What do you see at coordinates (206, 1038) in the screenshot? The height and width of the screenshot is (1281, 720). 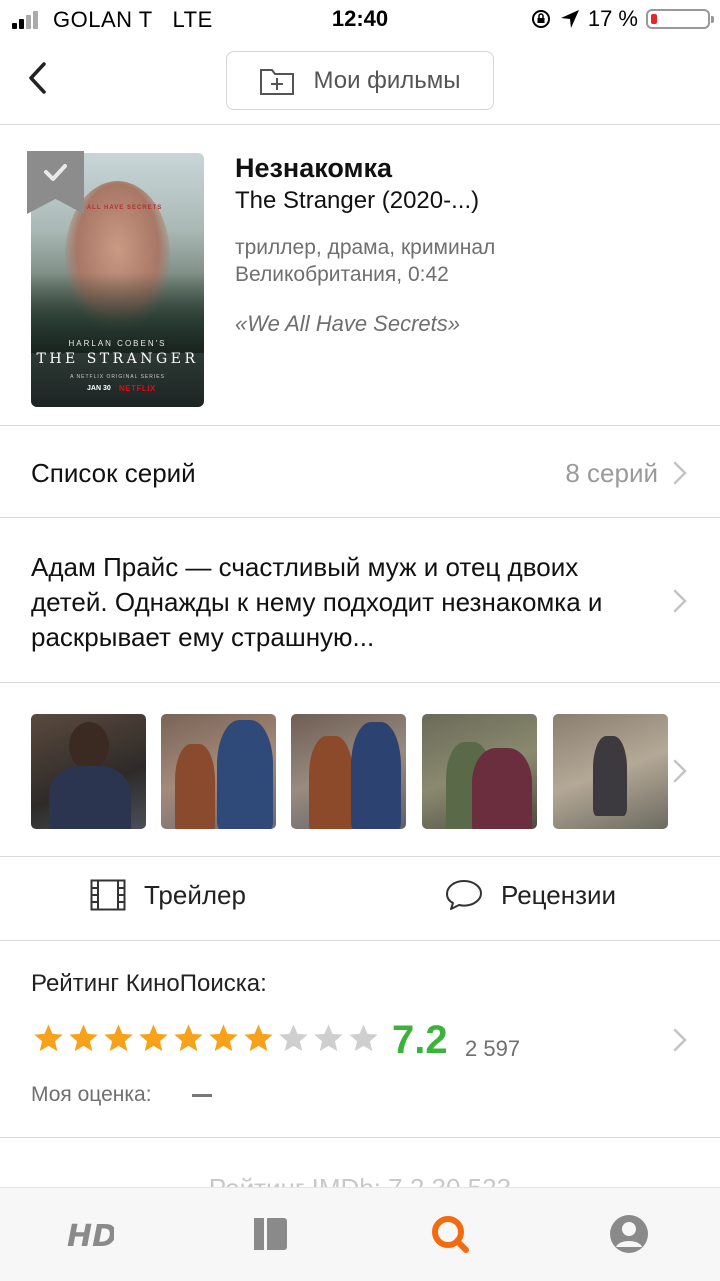 I see `rating-stars` at bounding box center [206, 1038].